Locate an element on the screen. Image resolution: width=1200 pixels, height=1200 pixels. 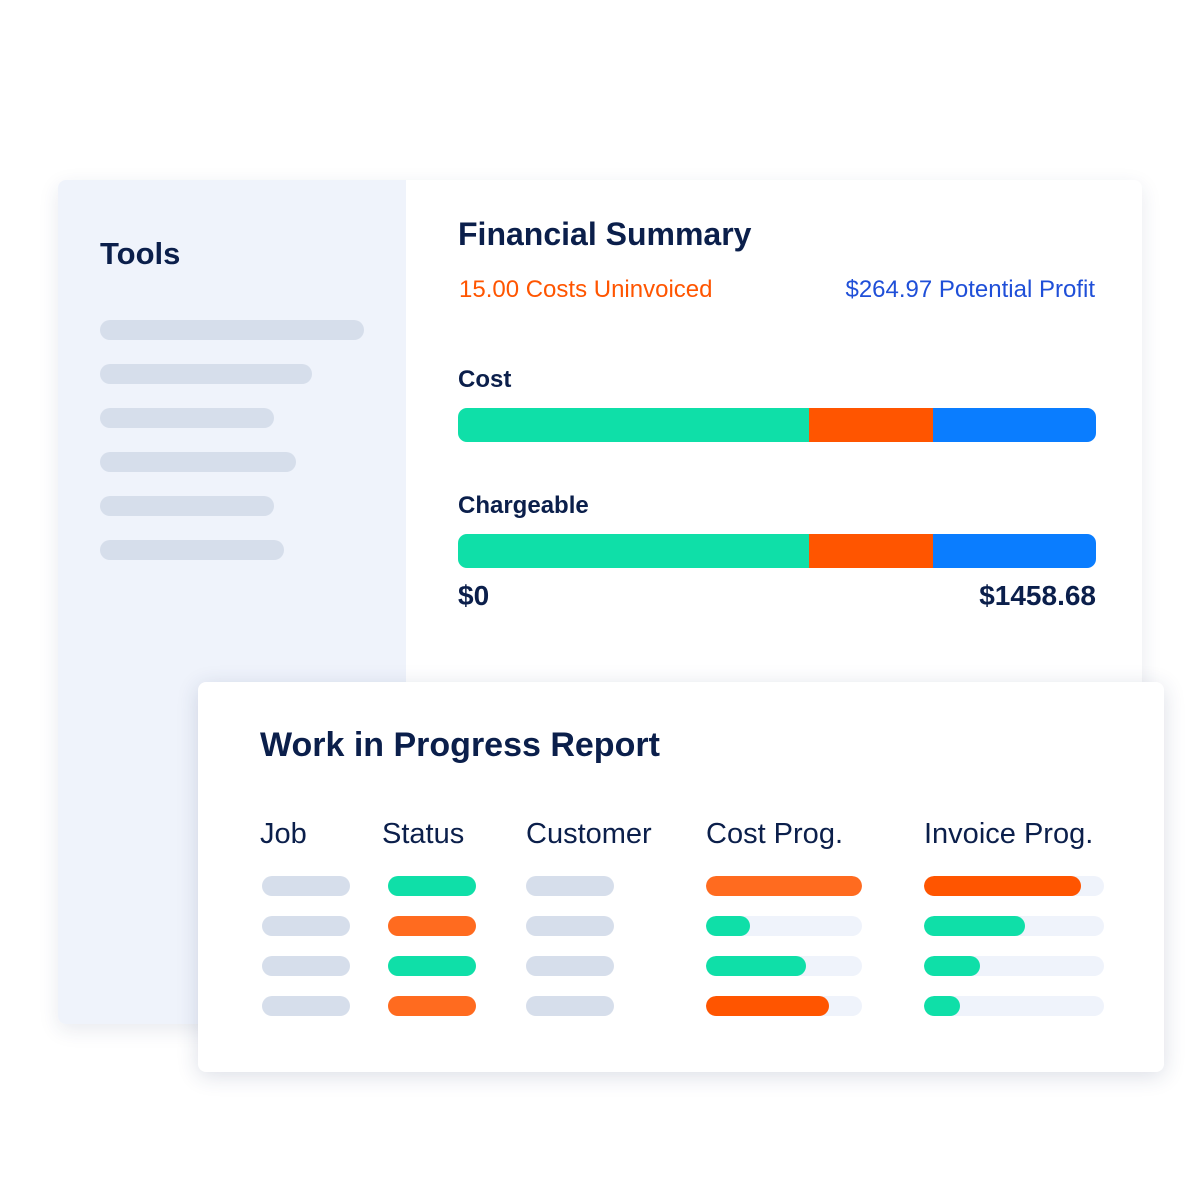
cost-stacked-bar is located at coordinates (777, 425).